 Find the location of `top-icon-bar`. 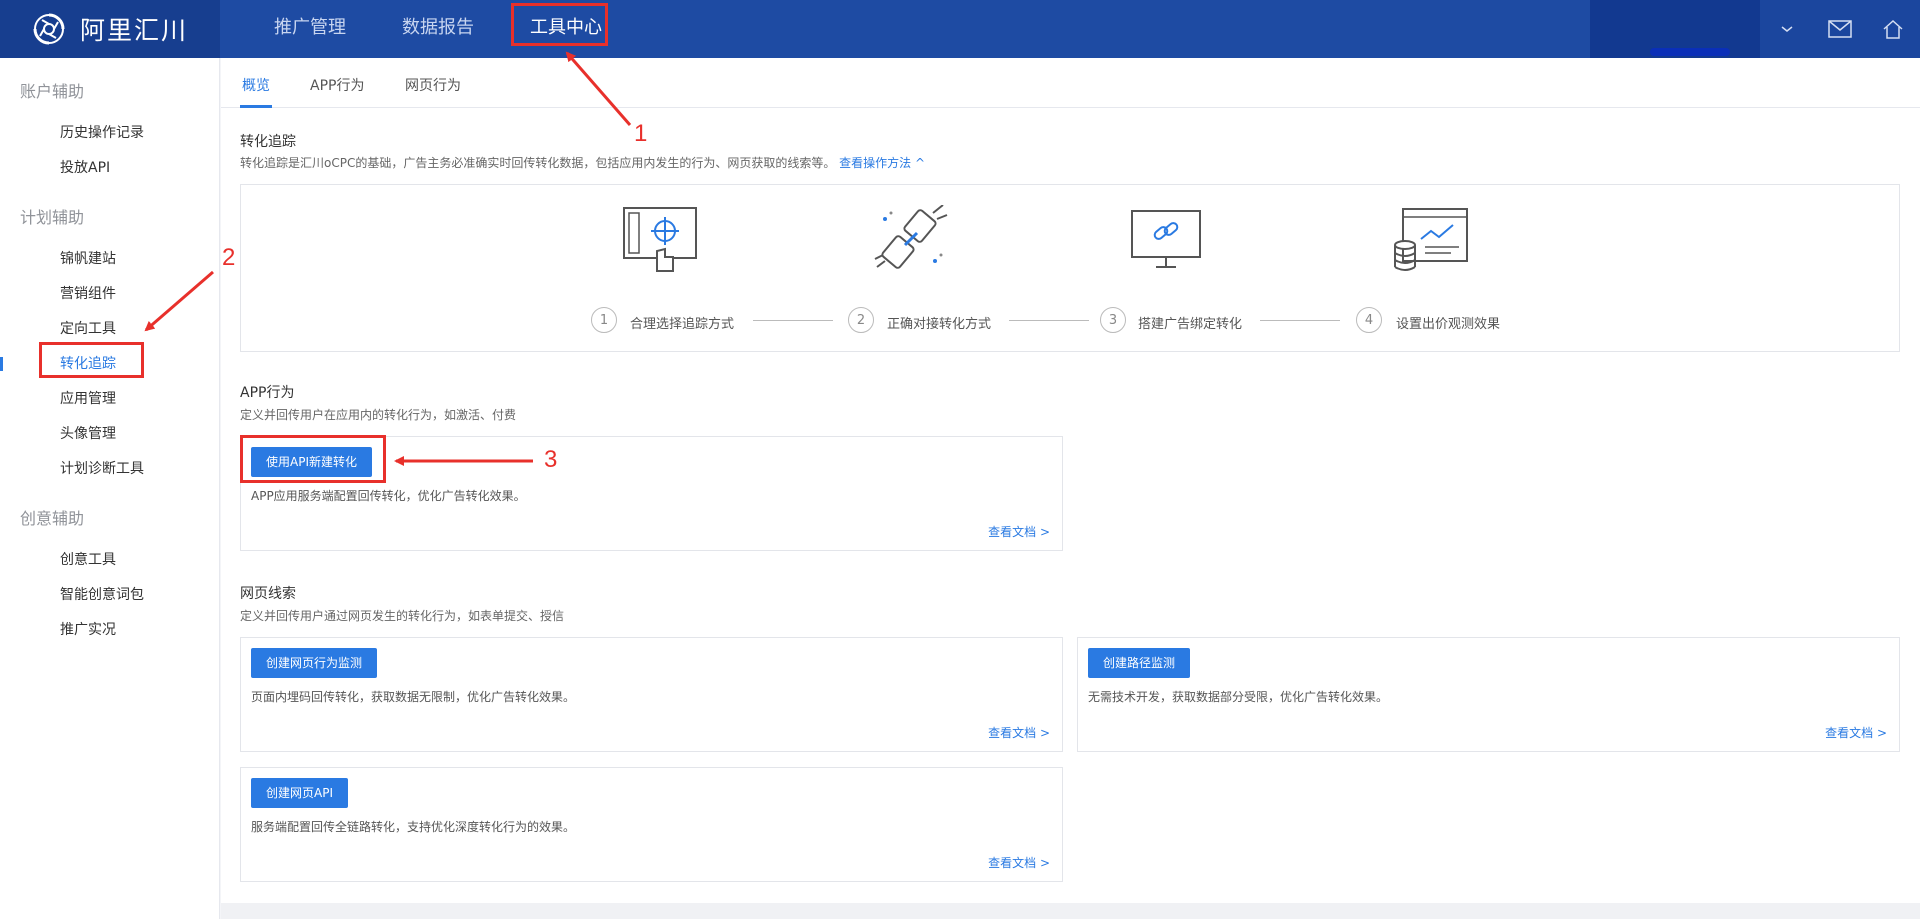

top-icon-bar is located at coordinates (1840, 29).